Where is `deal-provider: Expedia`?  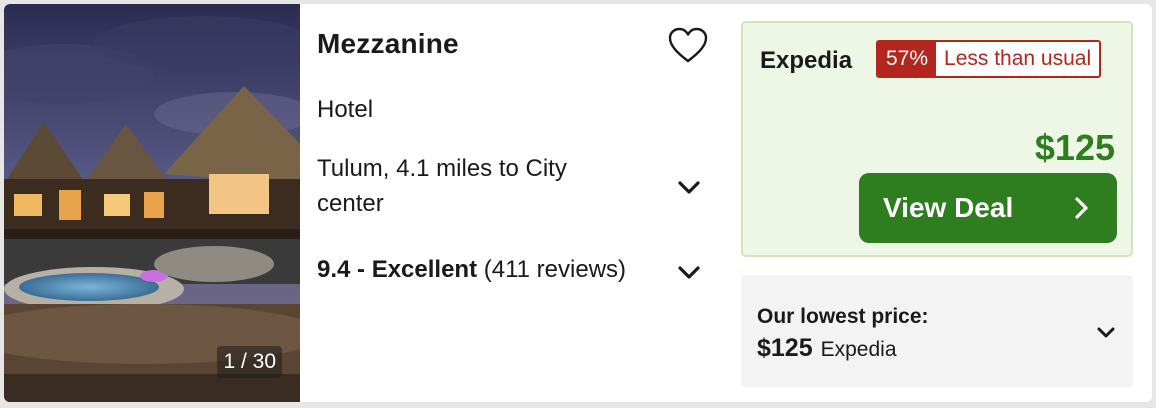 deal-provider: Expedia is located at coordinates (806, 60).